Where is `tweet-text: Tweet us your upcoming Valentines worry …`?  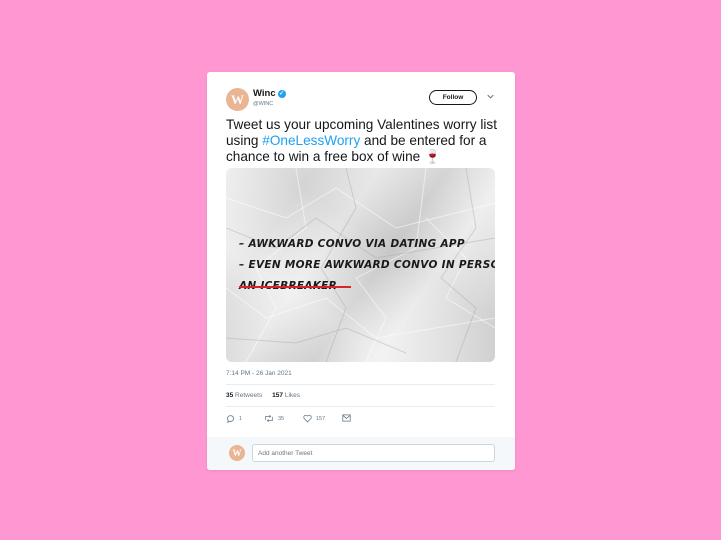 tweet-text: Tweet us your upcoming Valentines worry … is located at coordinates (363, 141).